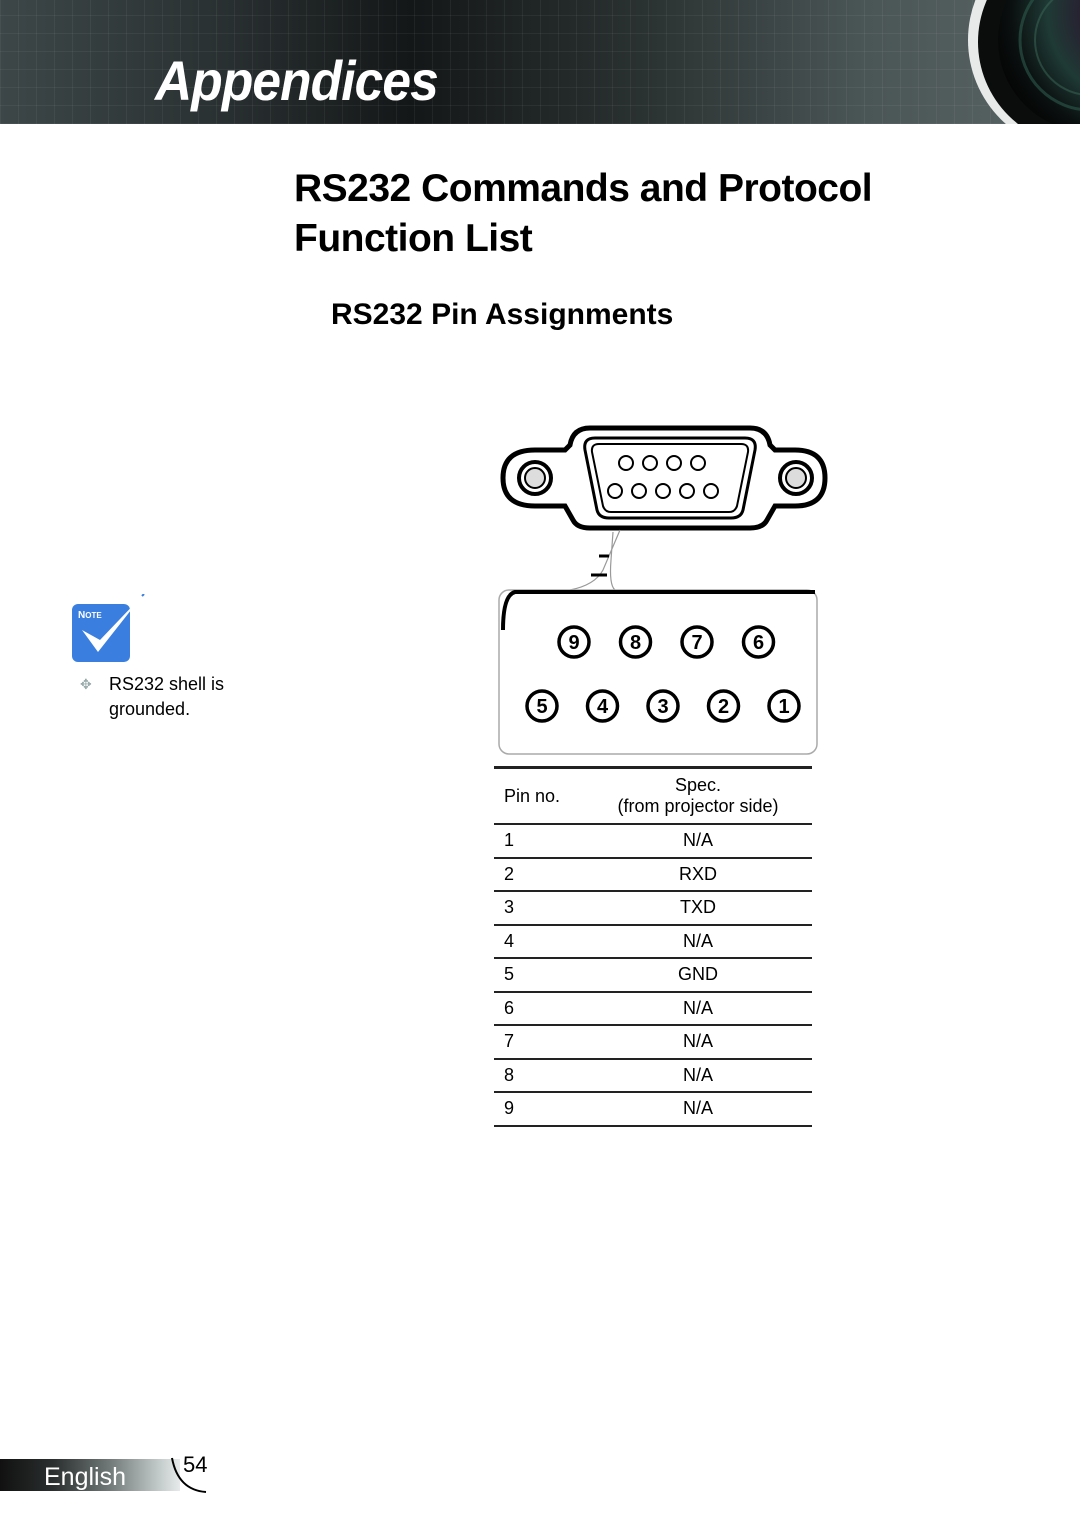  Describe the element at coordinates (167, 696) in the screenshot. I see `note-body: RS232 shell is grounded.` at that location.